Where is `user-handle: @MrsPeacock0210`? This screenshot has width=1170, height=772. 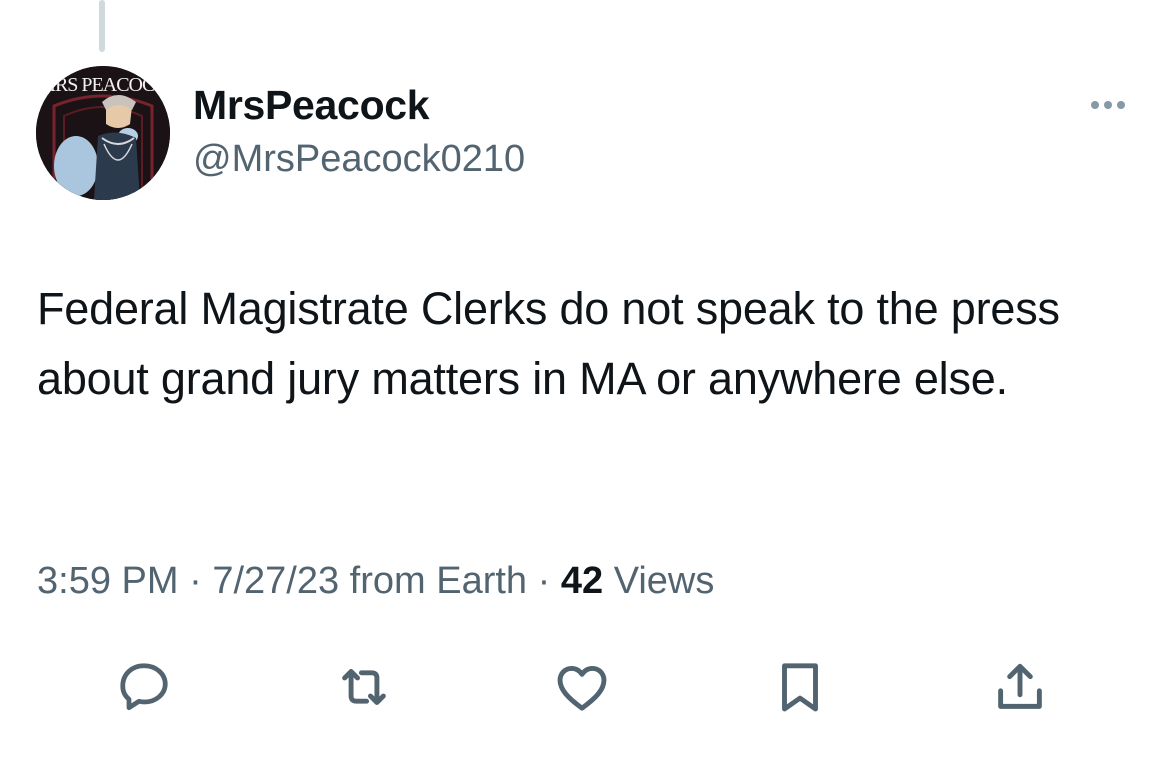 user-handle: @MrsPeacock0210 is located at coordinates (359, 159).